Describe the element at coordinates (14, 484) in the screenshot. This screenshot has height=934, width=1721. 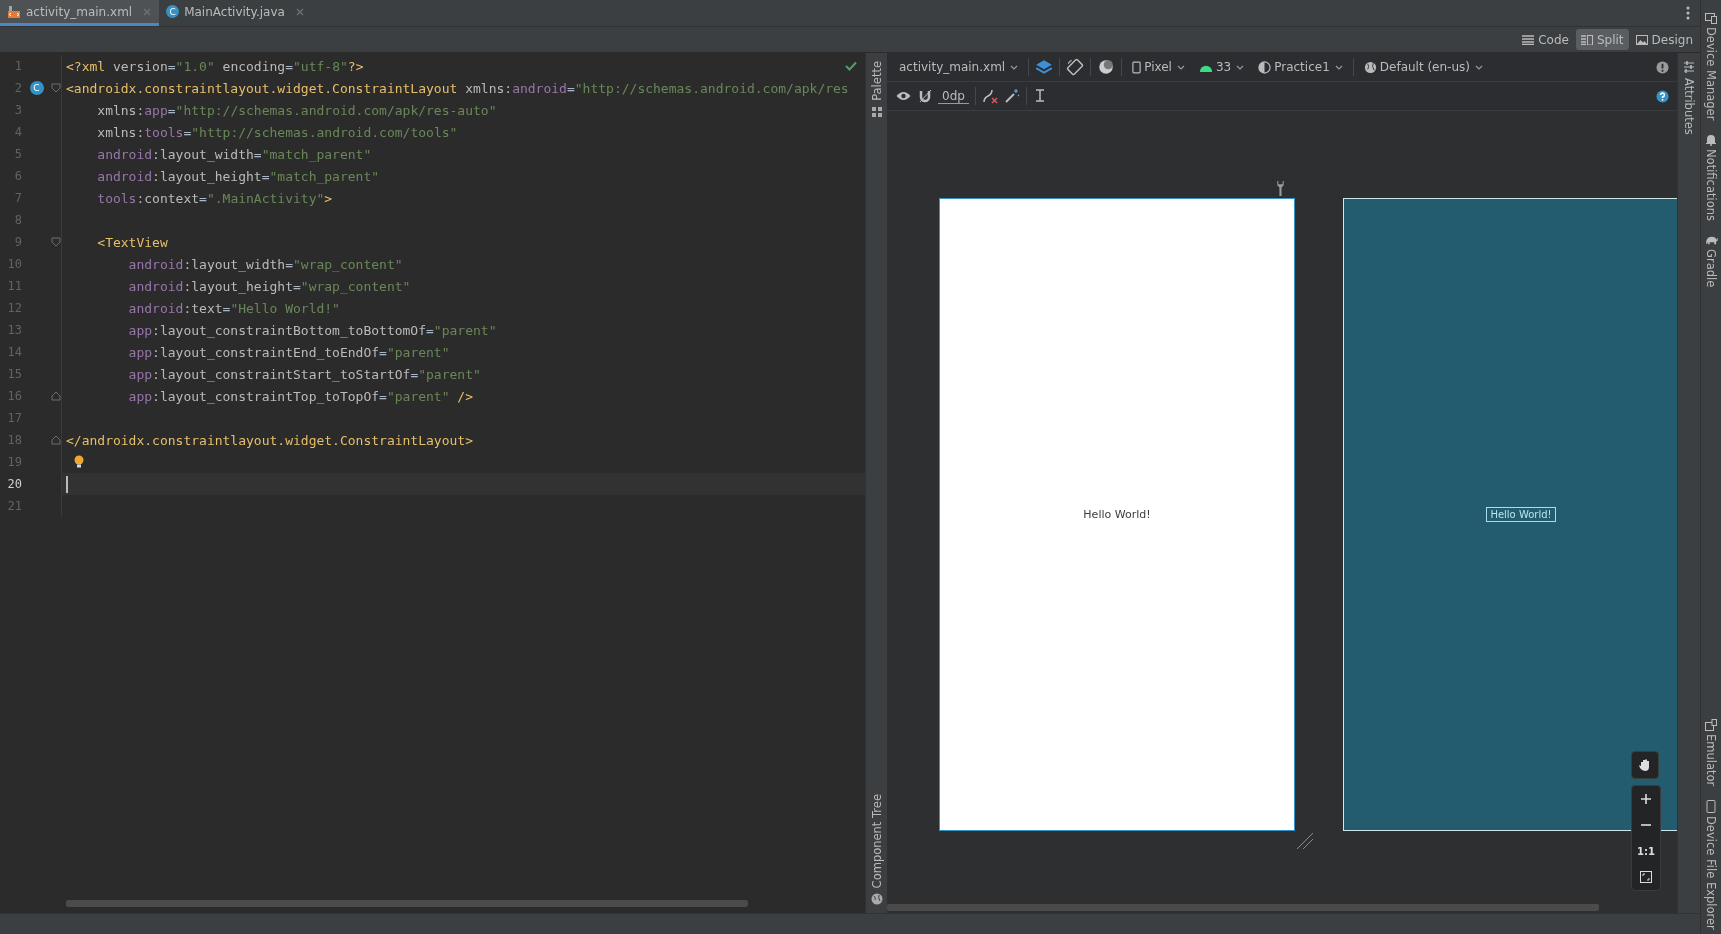
I see `line-number: 20` at that location.